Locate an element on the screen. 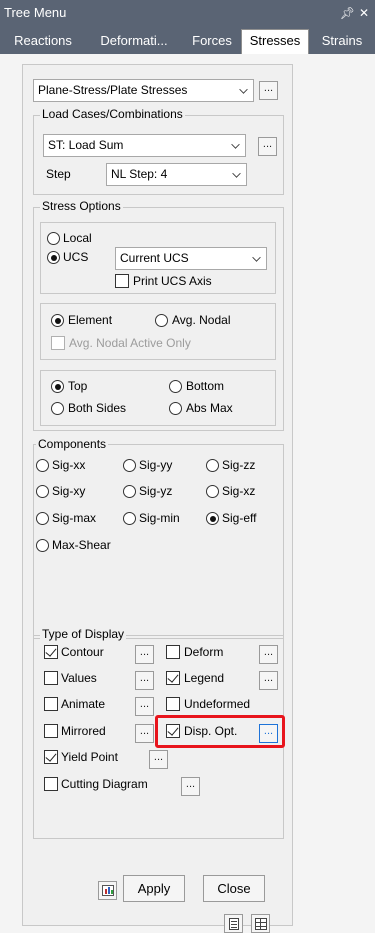 The height and width of the screenshot is (933, 375). tab-reactions: Reactions is located at coordinates (43, 42).